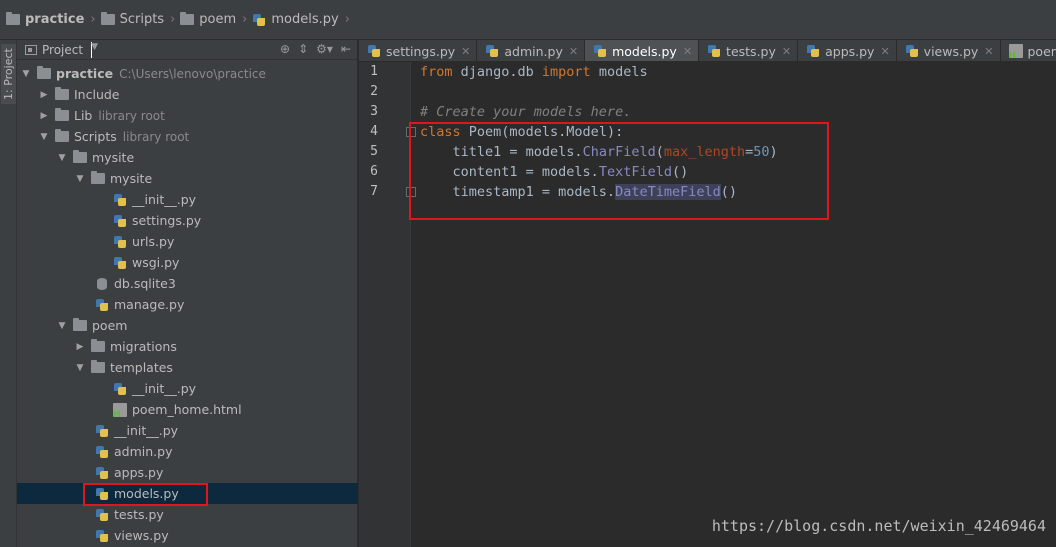 The height and width of the screenshot is (547, 1056). Describe the element at coordinates (187, 157) in the screenshot. I see `tree-item-mysite: ▼ mysite` at that location.